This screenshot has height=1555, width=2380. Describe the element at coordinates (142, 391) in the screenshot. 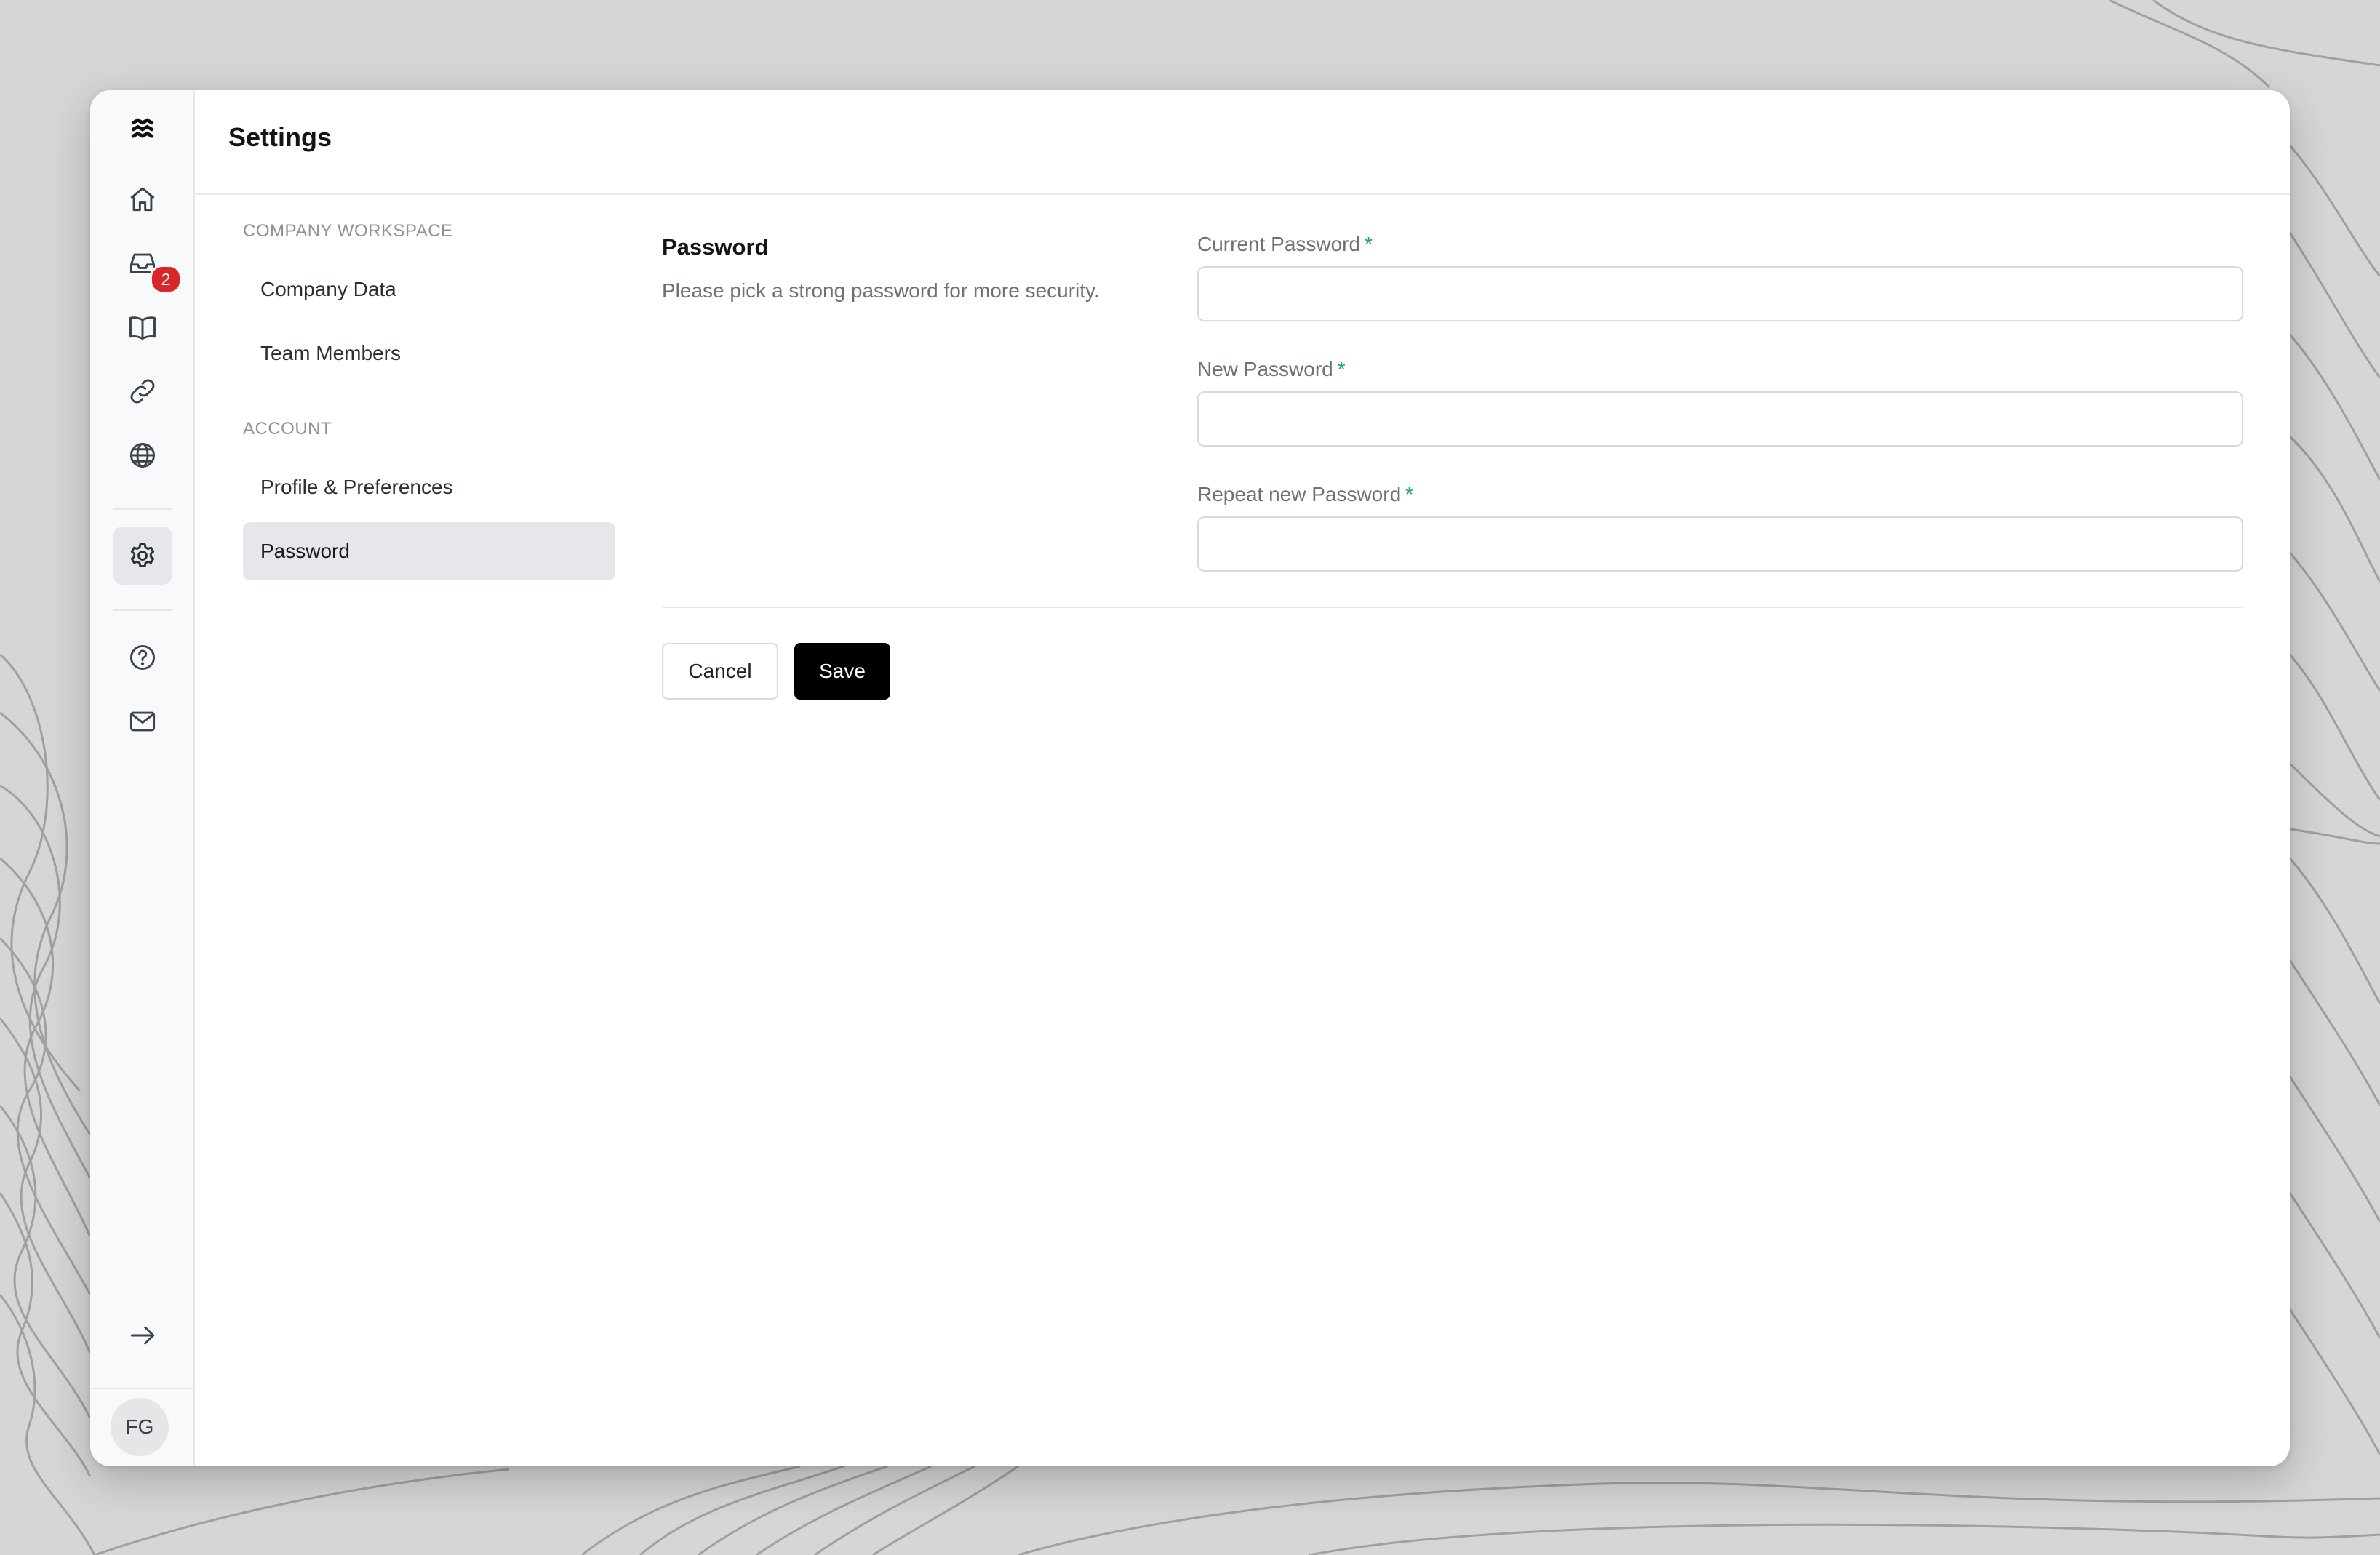

I see `link-icon` at that location.